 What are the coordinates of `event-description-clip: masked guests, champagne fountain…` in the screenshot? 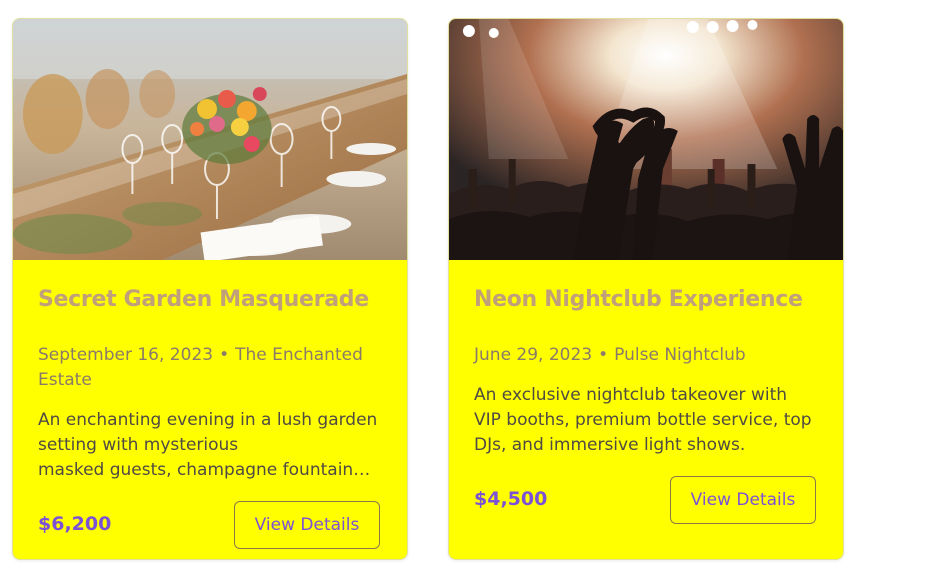 It's located at (204, 470).